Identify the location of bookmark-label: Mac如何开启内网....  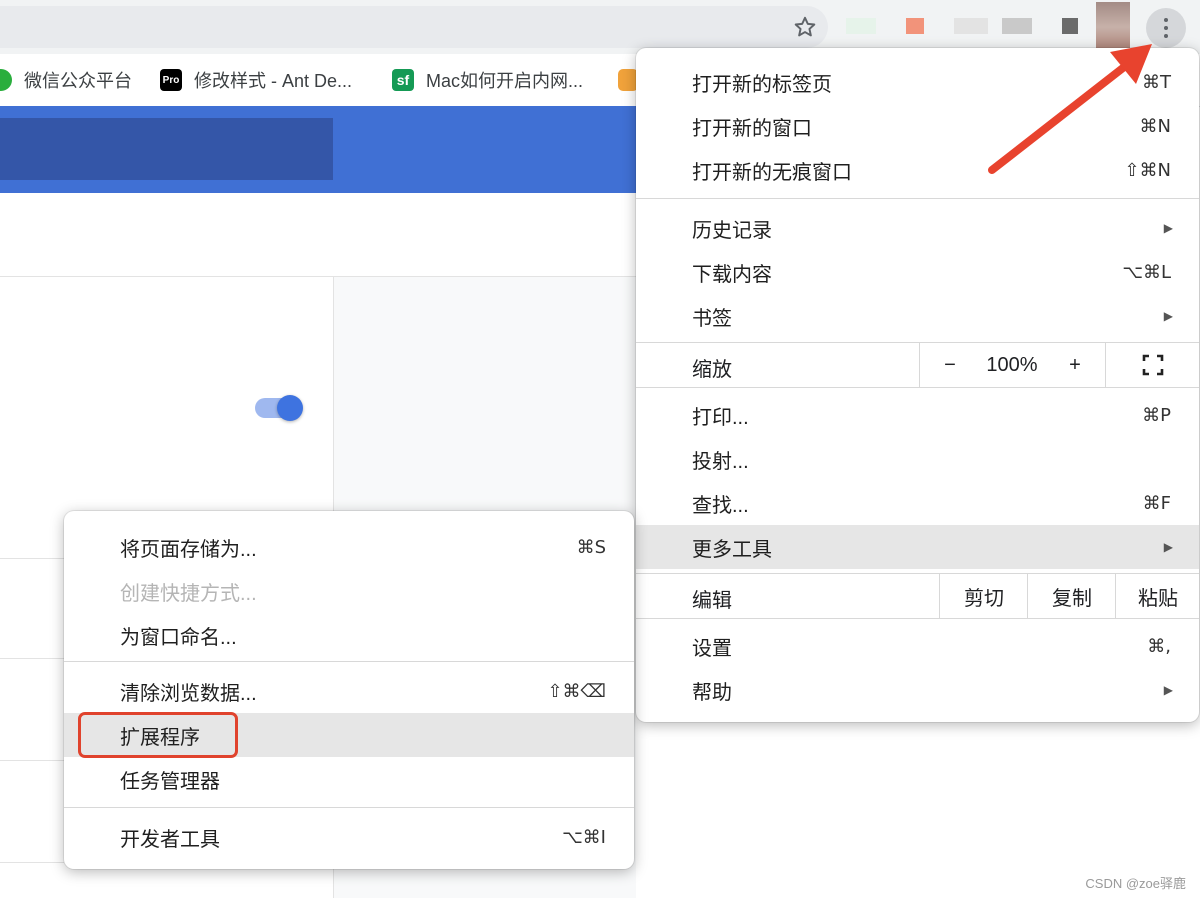
(505, 81).